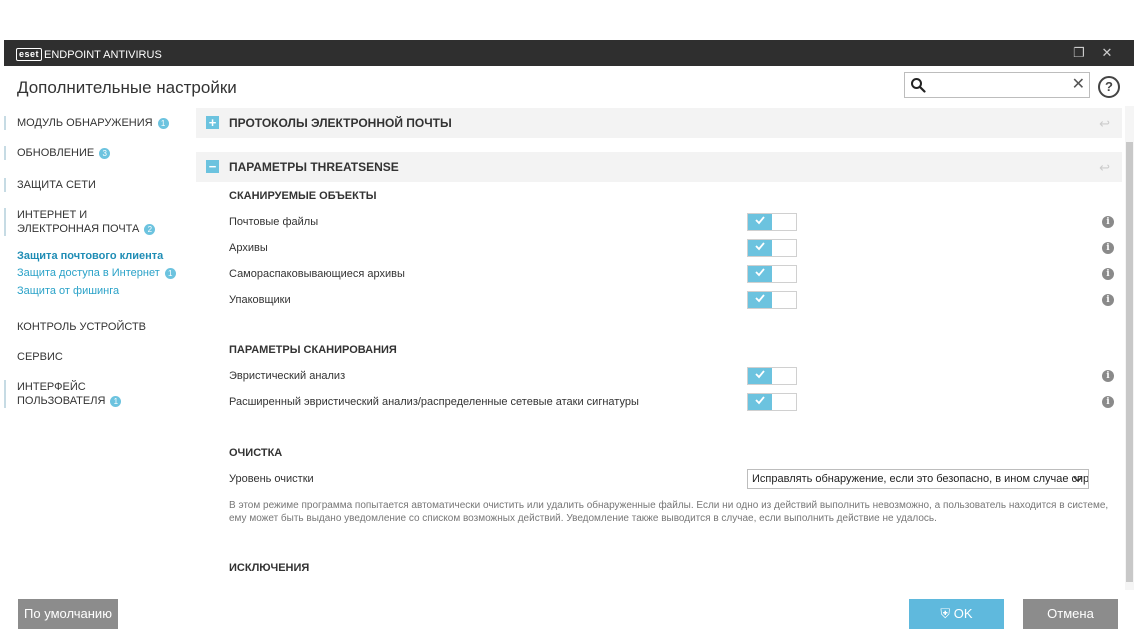 The height and width of the screenshot is (640, 1138). Describe the element at coordinates (56, 153) in the screenshot. I see `sidebar-item-label: ОБНОВЛЕНИЕ` at that location.